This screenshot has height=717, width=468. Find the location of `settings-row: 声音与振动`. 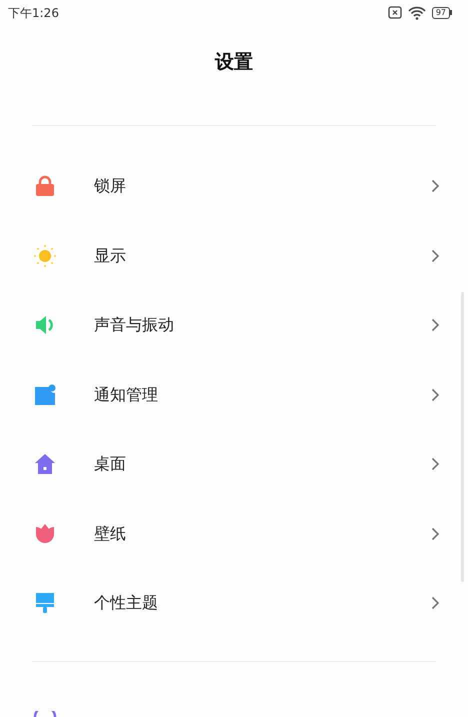

settings-row: 声音与振动 is located at coordinates (234, 325).